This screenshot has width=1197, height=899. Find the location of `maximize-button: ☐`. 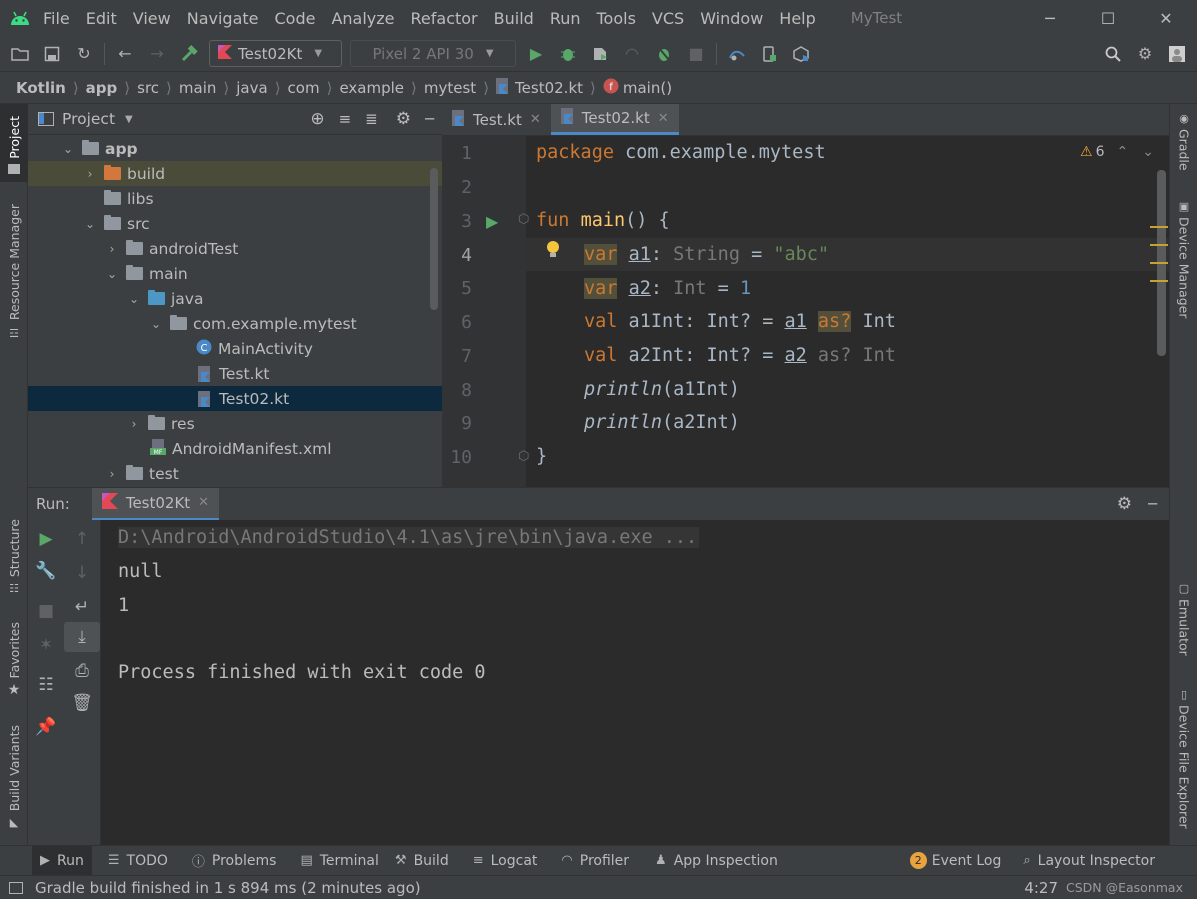

maximize-button: ☐ is located at coordinates (1108, 18).